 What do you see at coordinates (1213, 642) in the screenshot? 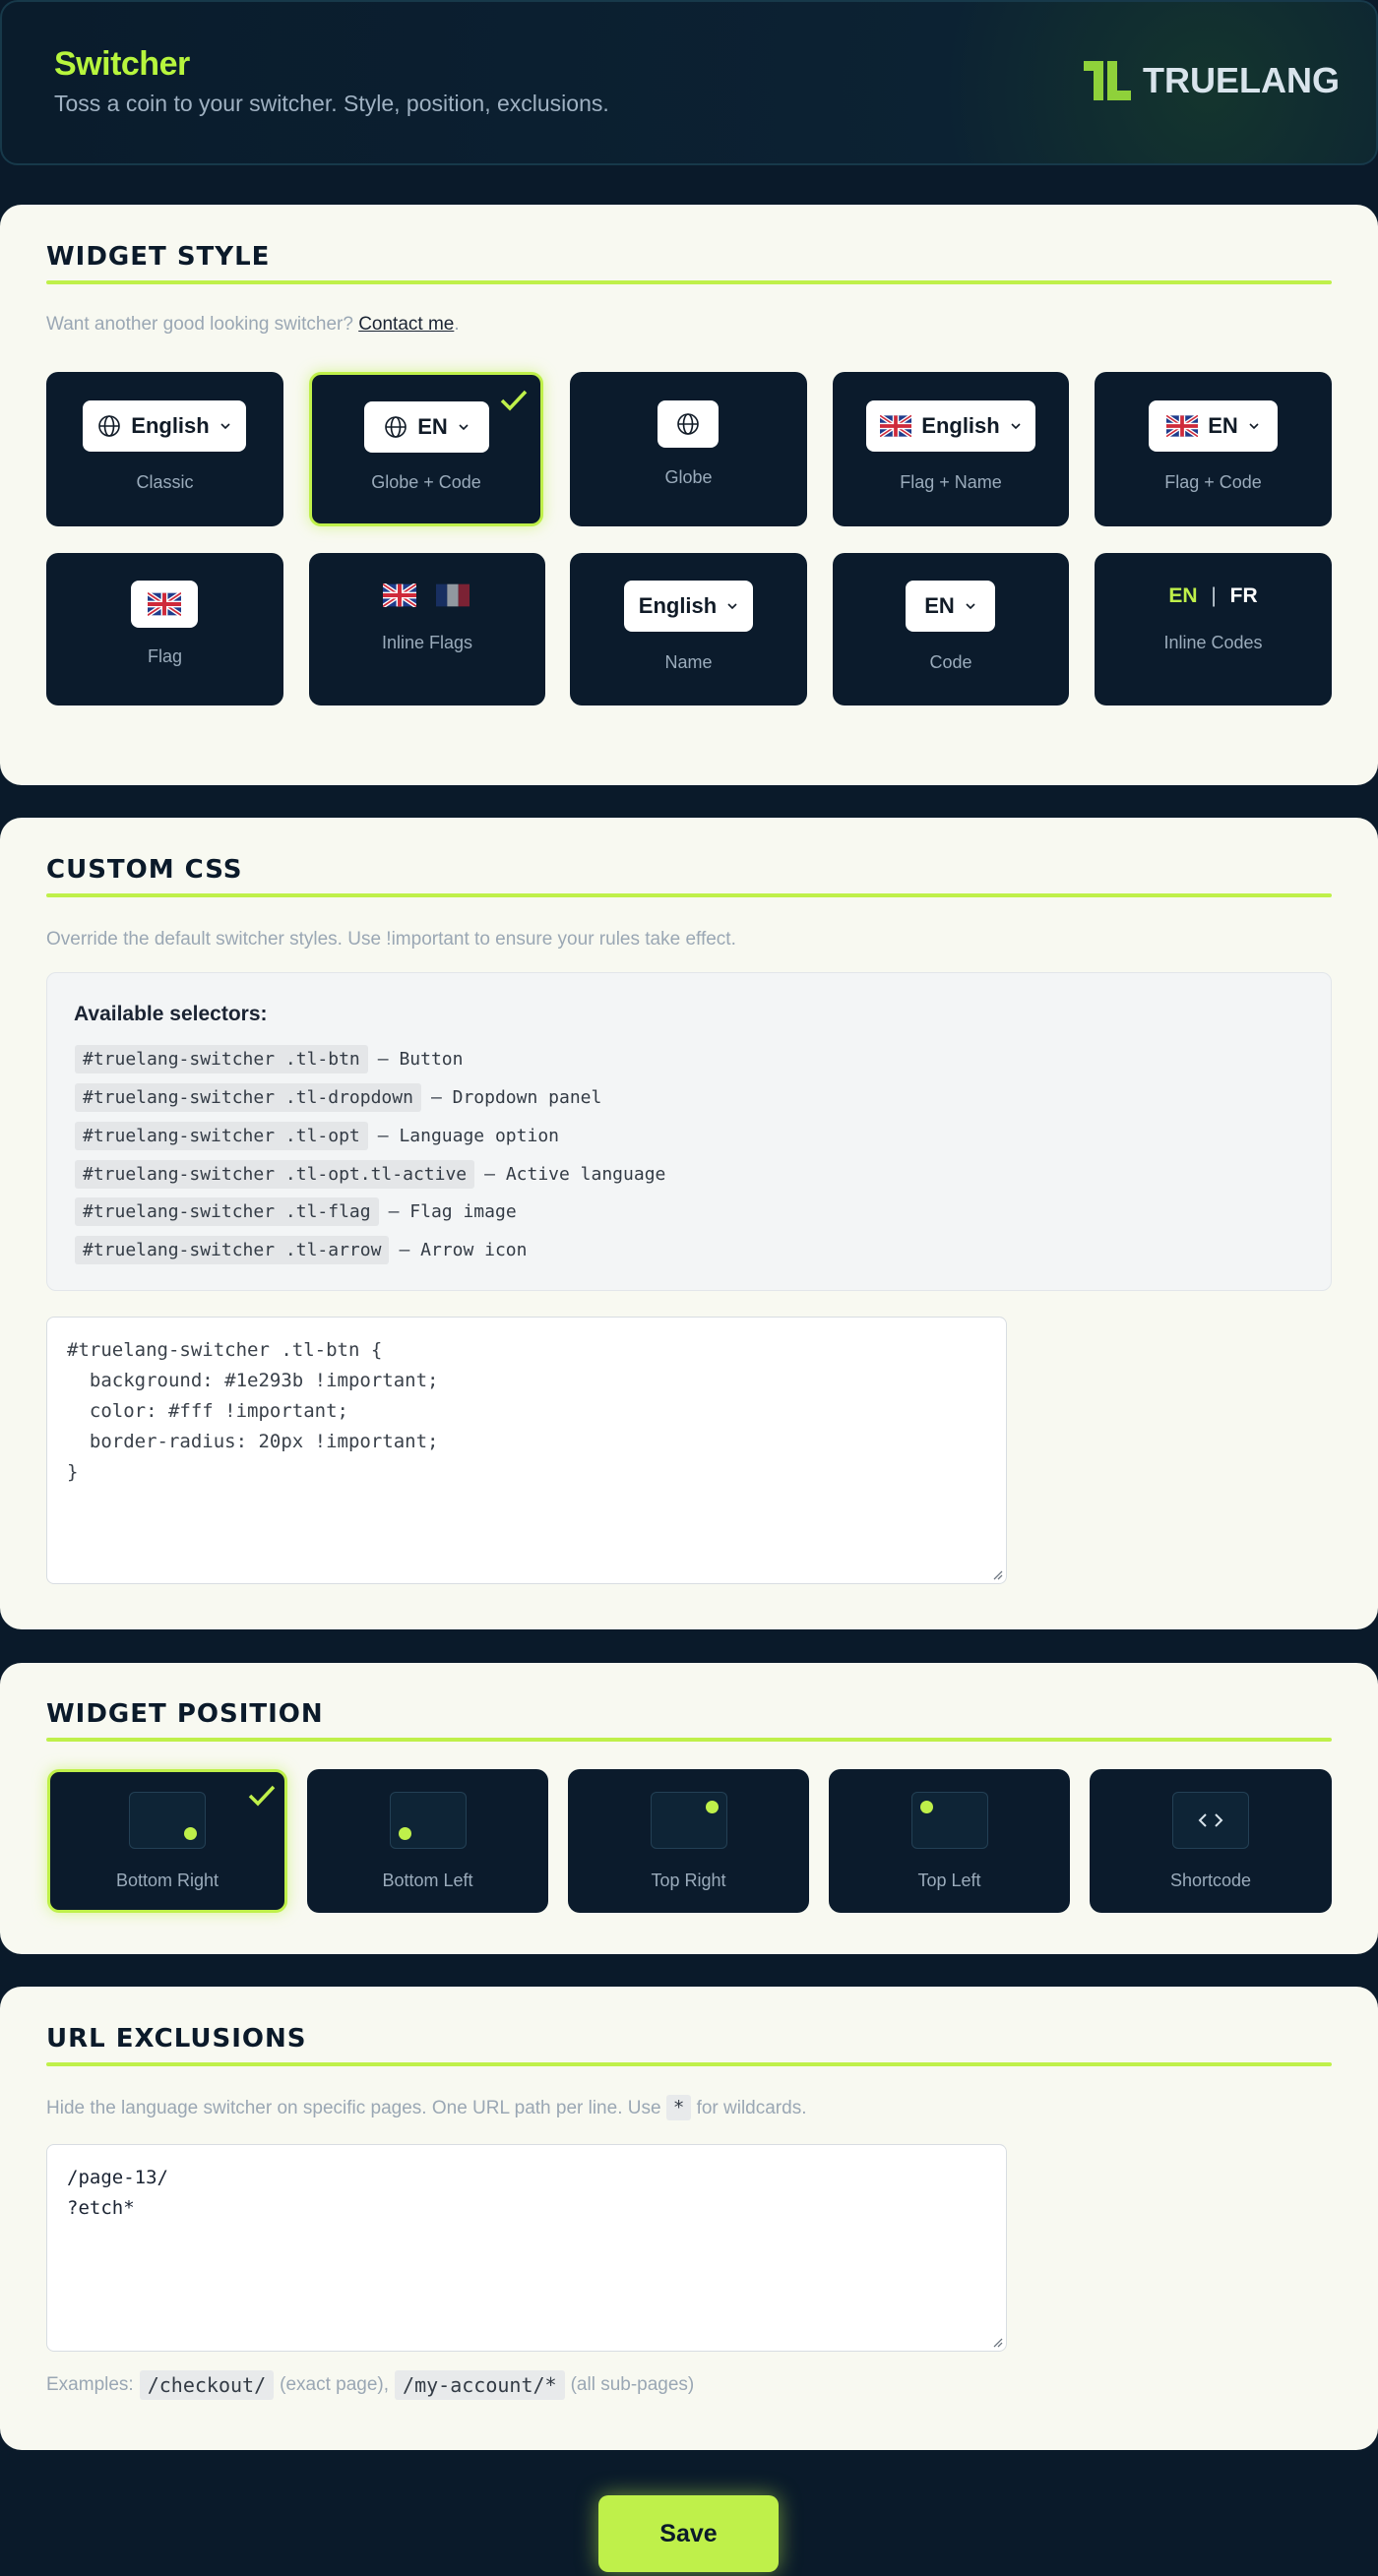
I see `option-label: Inline Codes` at bounding box center [1213, 642].